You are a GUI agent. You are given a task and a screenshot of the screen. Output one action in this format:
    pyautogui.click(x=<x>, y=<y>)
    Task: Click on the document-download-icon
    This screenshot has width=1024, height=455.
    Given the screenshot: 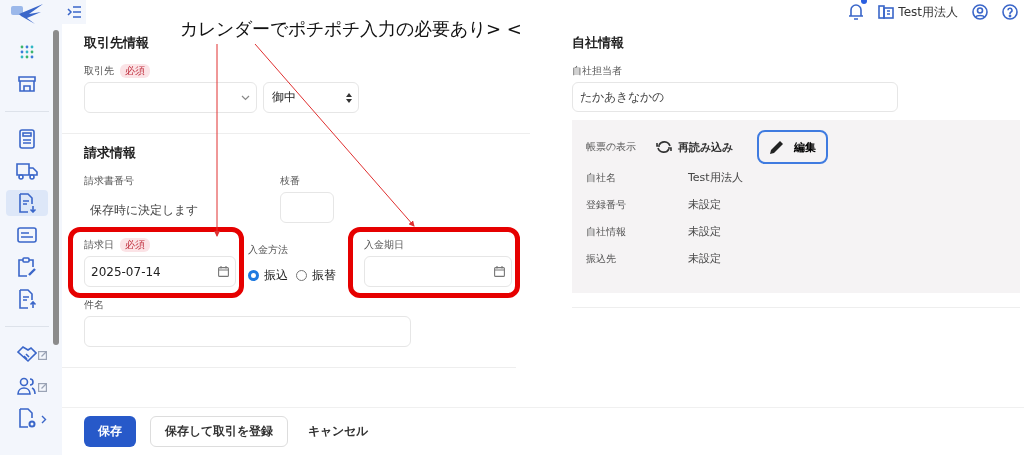 What is the action you would take?
    pyautogui.click(x=26, y=203)
    